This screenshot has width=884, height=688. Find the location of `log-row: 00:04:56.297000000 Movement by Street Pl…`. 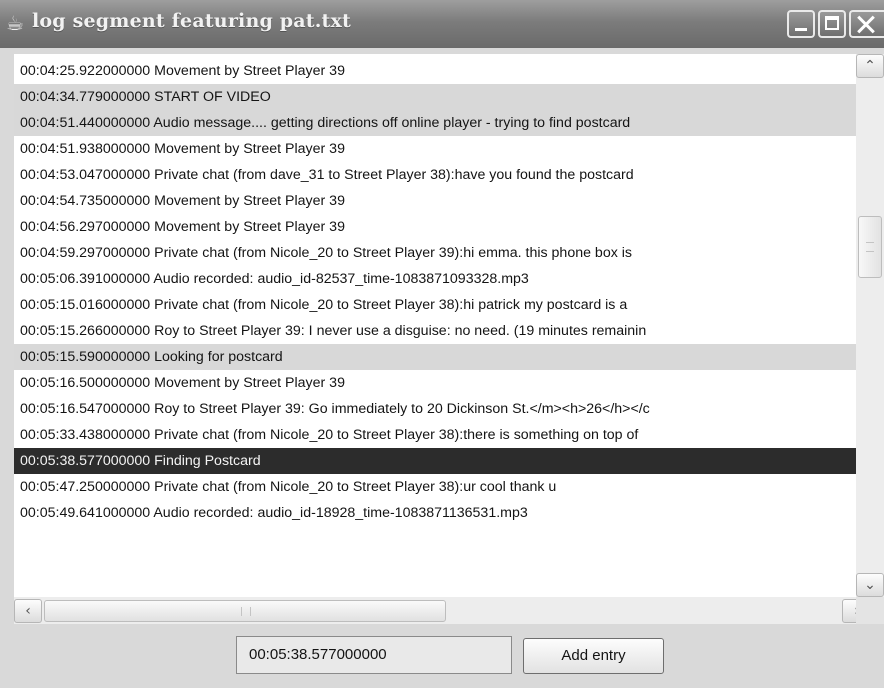

log-row: 00:04:56.297000000 Movement by Street Pl… is located at coordinates (435, 227).